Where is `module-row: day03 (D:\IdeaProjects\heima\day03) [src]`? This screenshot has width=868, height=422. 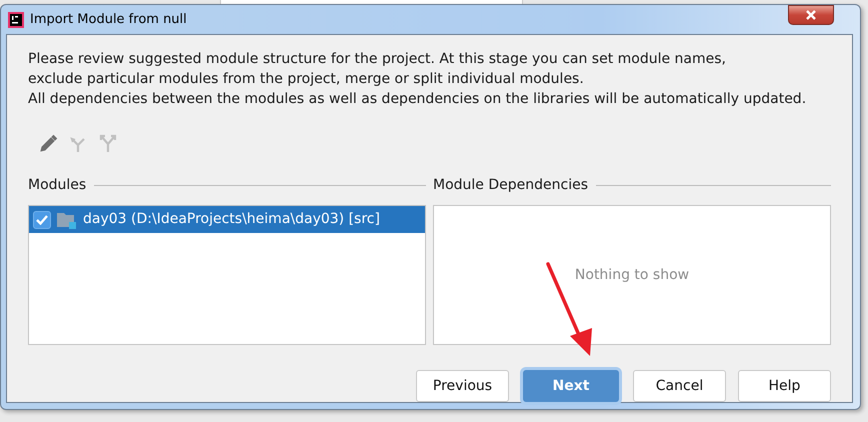 module-row: day03 (D:\IdeaProjects\heima\day03) [src] is located at coordinates (227, 219).